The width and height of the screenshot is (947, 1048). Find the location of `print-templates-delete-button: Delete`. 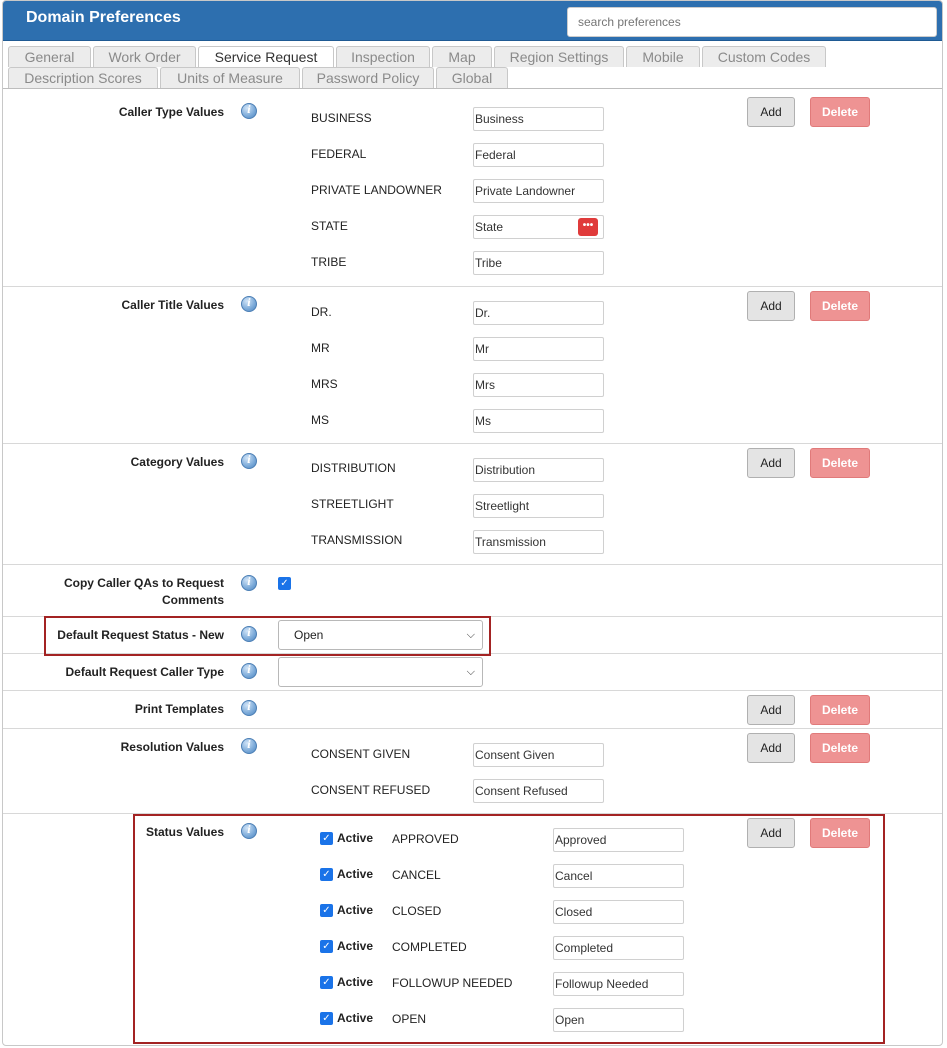

print-templates-delete-button: Delete is located at coordinates (840, 710).